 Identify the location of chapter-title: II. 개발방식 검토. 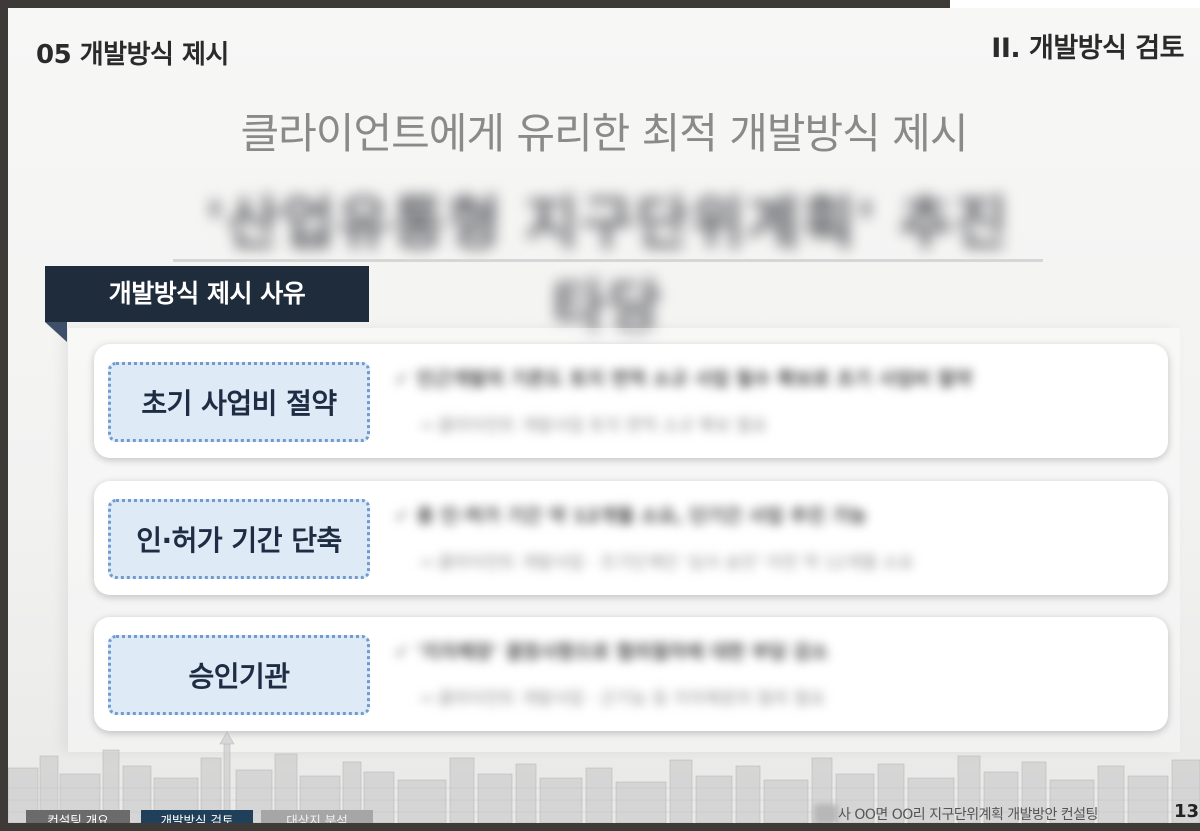
(1087, 48).